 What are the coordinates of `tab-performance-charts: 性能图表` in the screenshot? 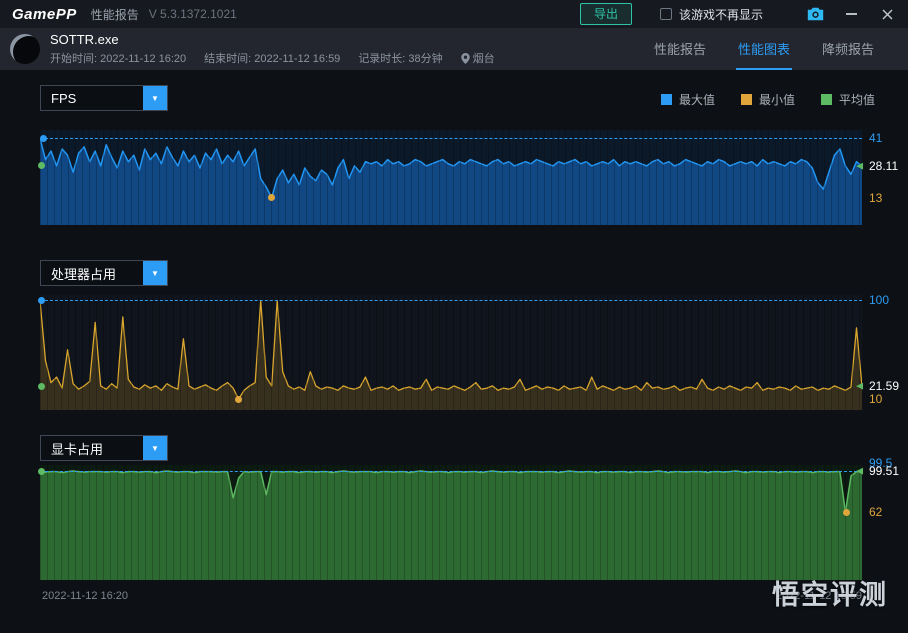 It's located at (763, 49).